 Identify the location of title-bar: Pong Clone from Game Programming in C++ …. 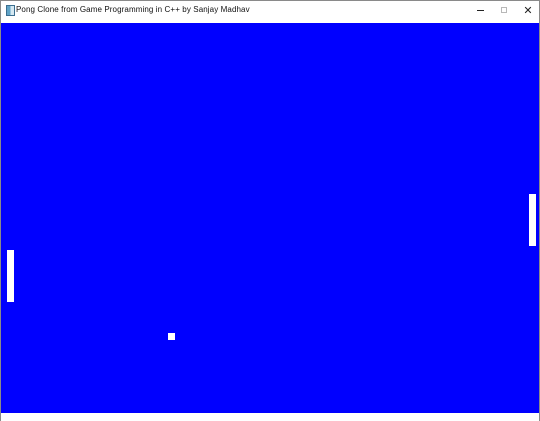
(270, 12).